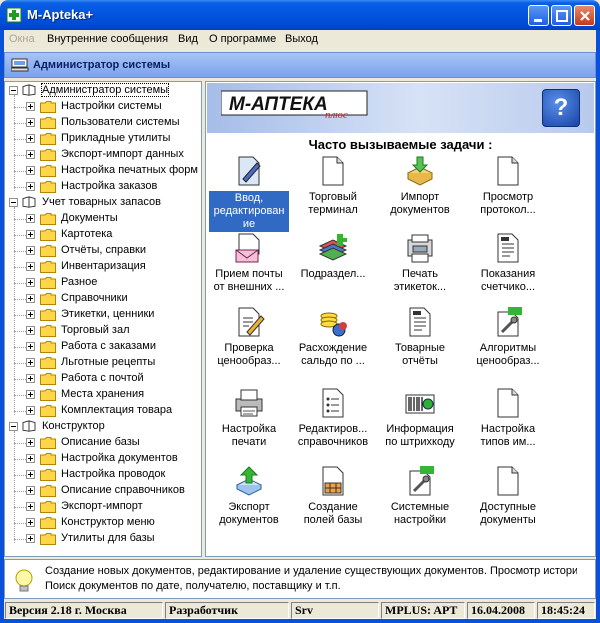  What do you see at coordinates (242, 39) in the screenshot?
I see `menu-about: О программе` at bounding box center [242, 39].